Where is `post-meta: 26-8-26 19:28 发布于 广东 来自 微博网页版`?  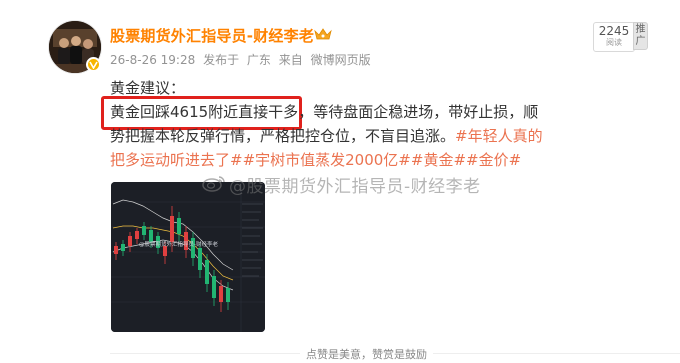 post-meta: 26-8-26 19:28 发布于 广东 来自 微博网页版 is located at coordinates (242, 59).